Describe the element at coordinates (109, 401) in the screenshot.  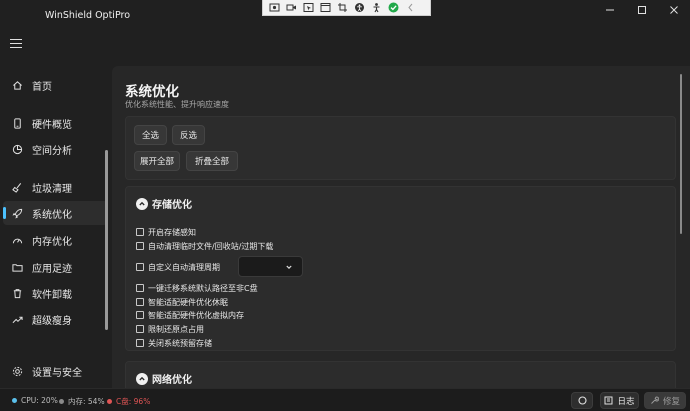
I see `disk-status-dot` at that location.